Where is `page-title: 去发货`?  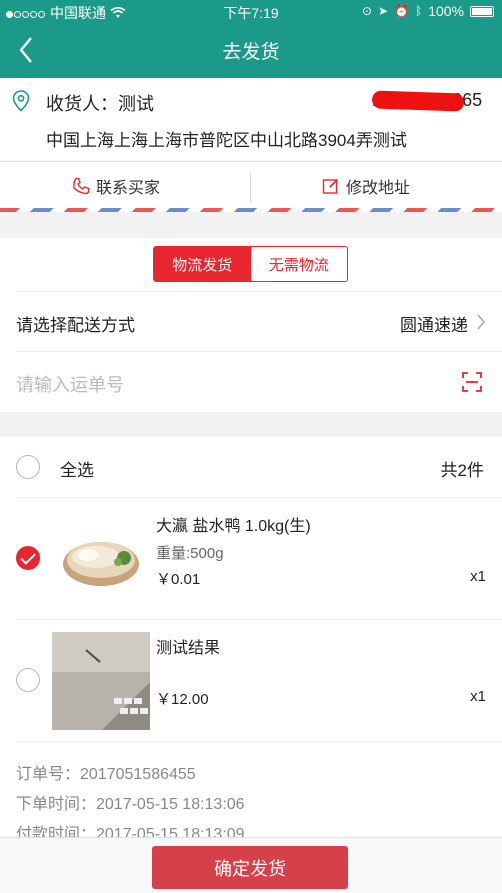 page-title: 去发货 is located at coordinates (251, 52).